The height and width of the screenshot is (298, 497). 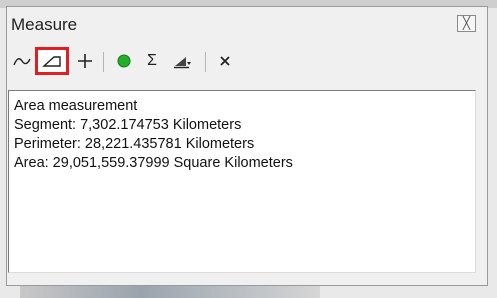 I want to click on x-icon, so click(x=225, y=61).